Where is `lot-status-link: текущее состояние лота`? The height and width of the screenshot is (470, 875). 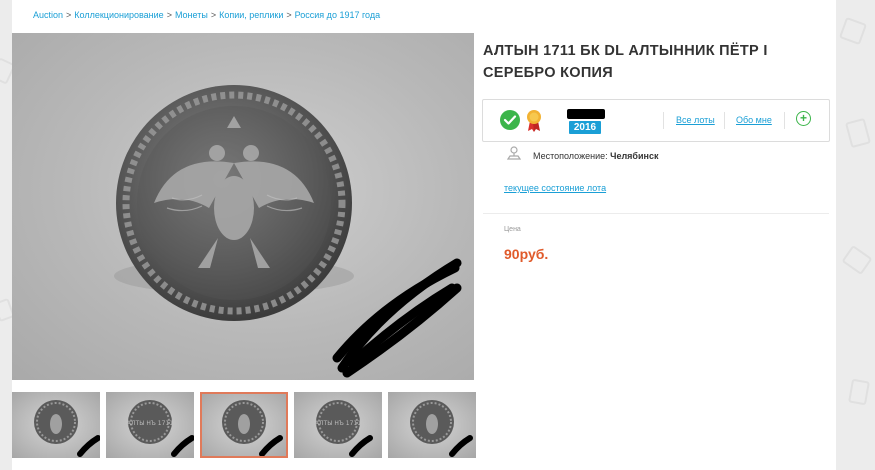
lot-status-link: текущее состояние лота is located at coordinates (555, 188).